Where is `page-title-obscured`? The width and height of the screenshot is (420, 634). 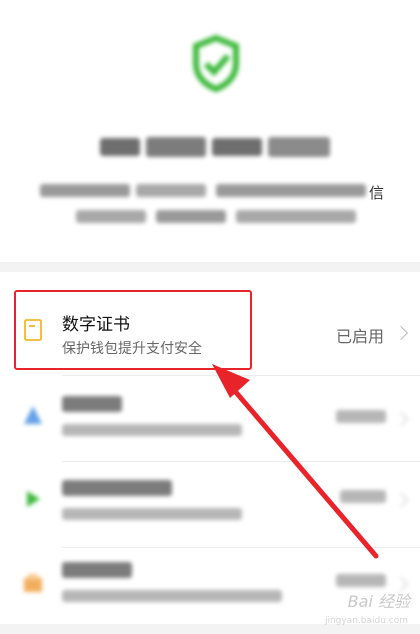
page-title-obscured is located at coordinates (215, 147).